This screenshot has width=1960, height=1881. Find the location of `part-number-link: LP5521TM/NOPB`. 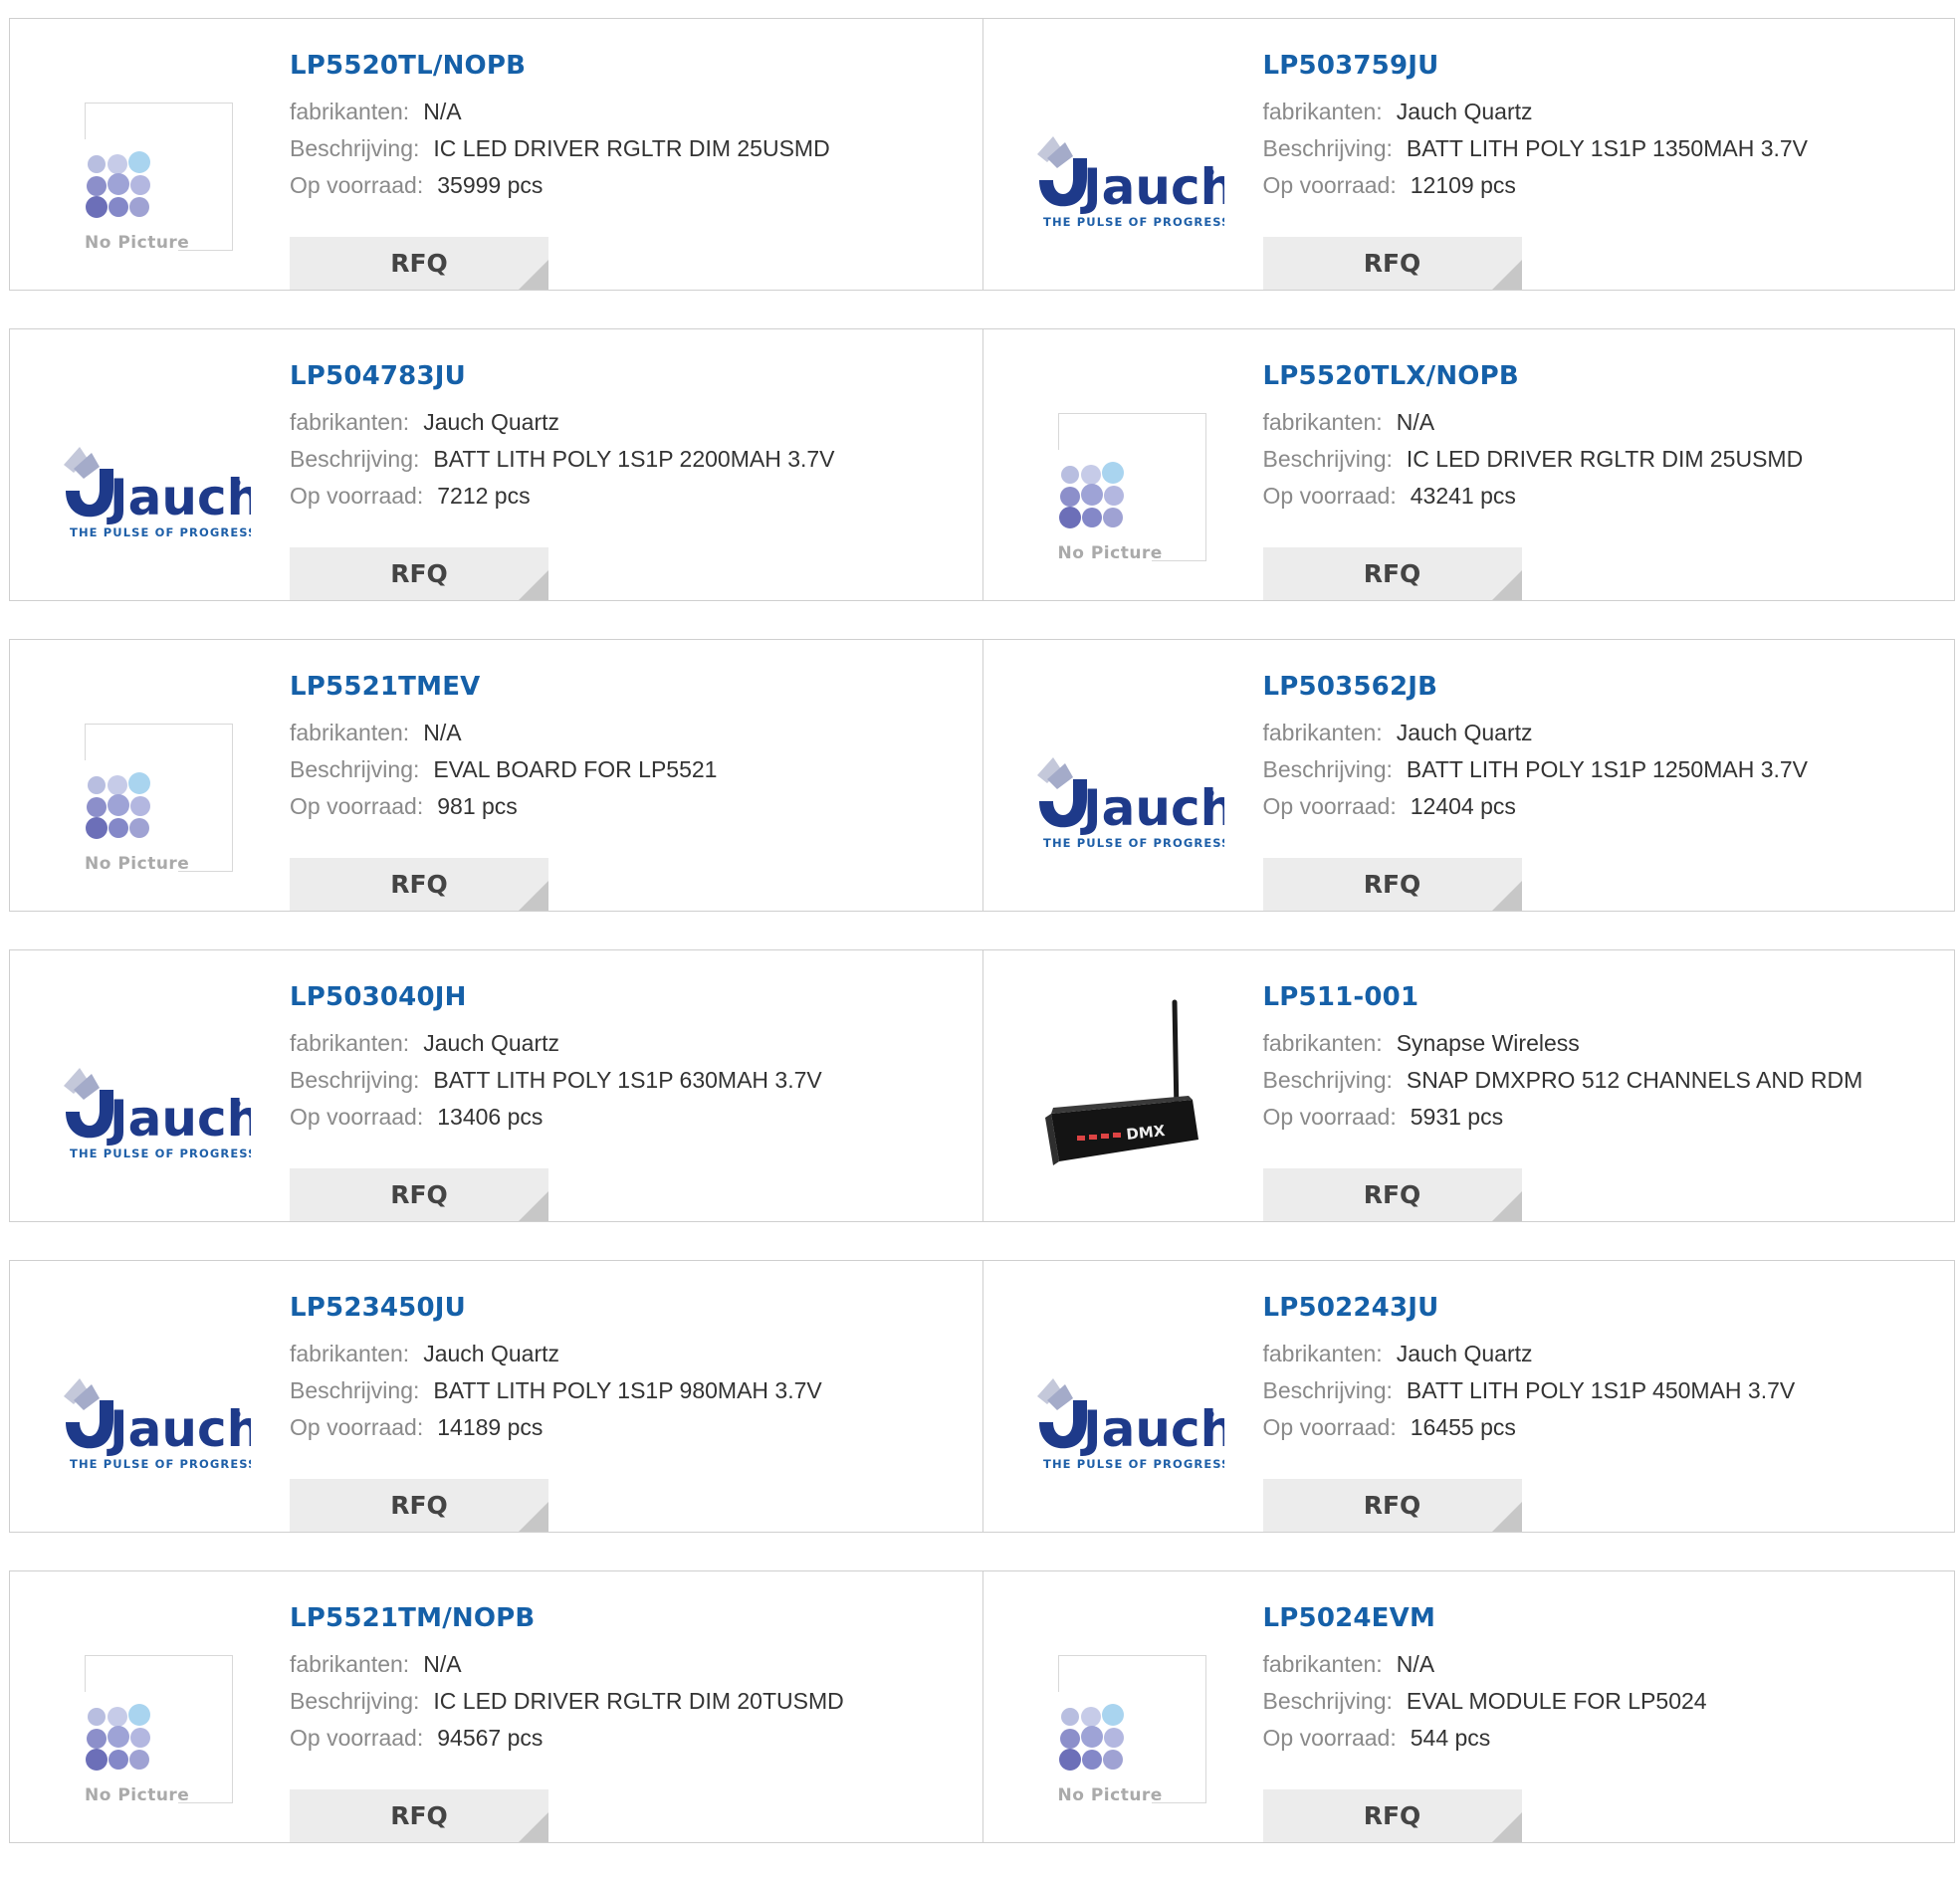

part-number-link: LP5521TM/NOPB is located at coordinates (567, 1618).